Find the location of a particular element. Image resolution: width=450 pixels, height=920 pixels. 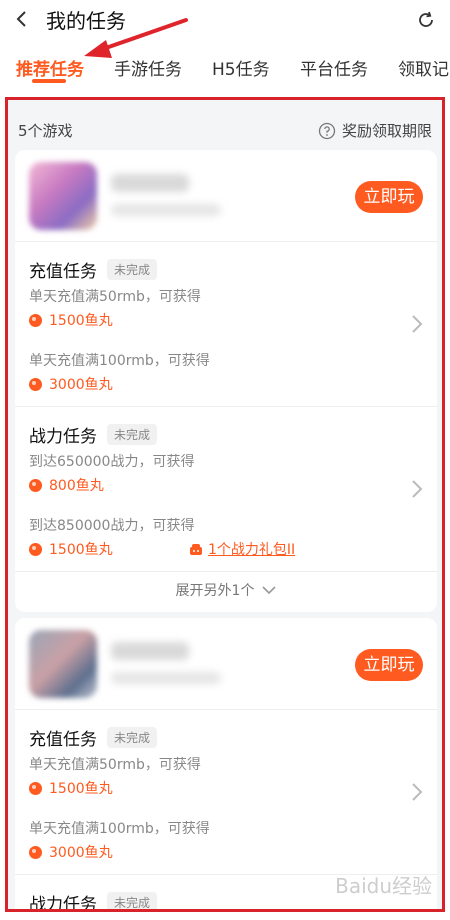

task-reward: 800鱼丸 is located at coordinates (226, 485).